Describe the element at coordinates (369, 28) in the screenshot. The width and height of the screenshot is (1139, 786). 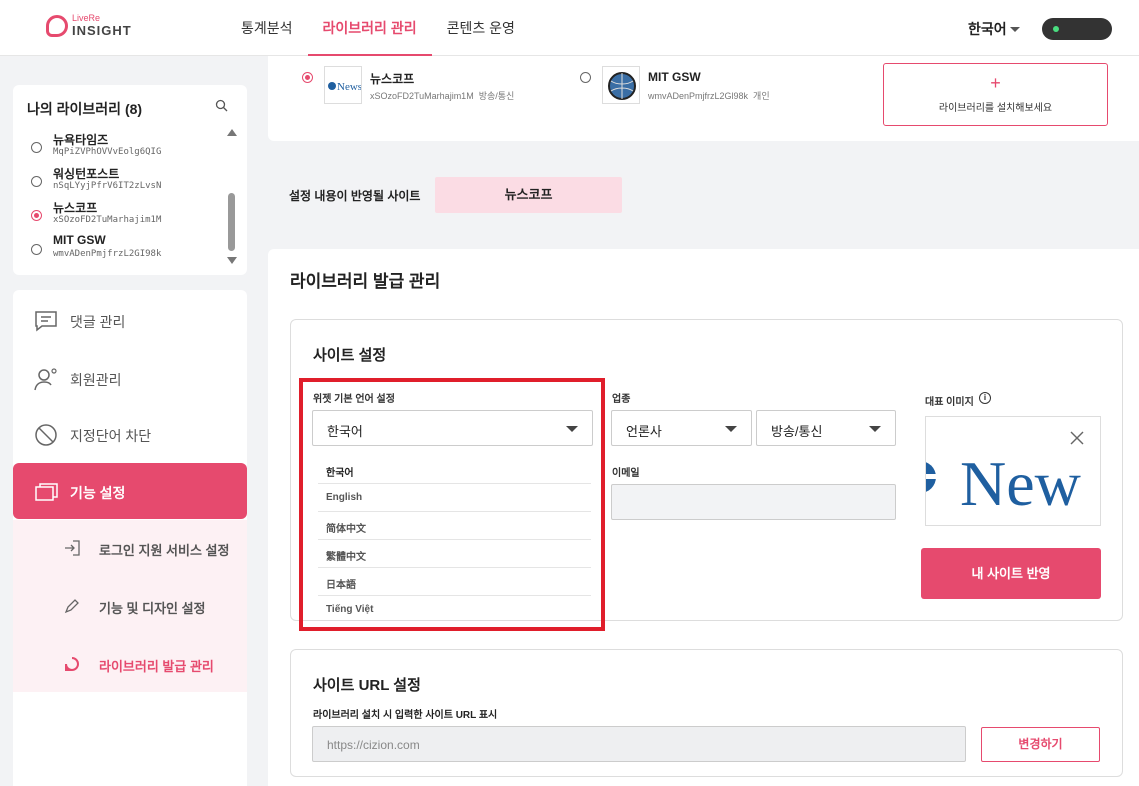
I see `nav-library: 라이브러리 관리` at that location.